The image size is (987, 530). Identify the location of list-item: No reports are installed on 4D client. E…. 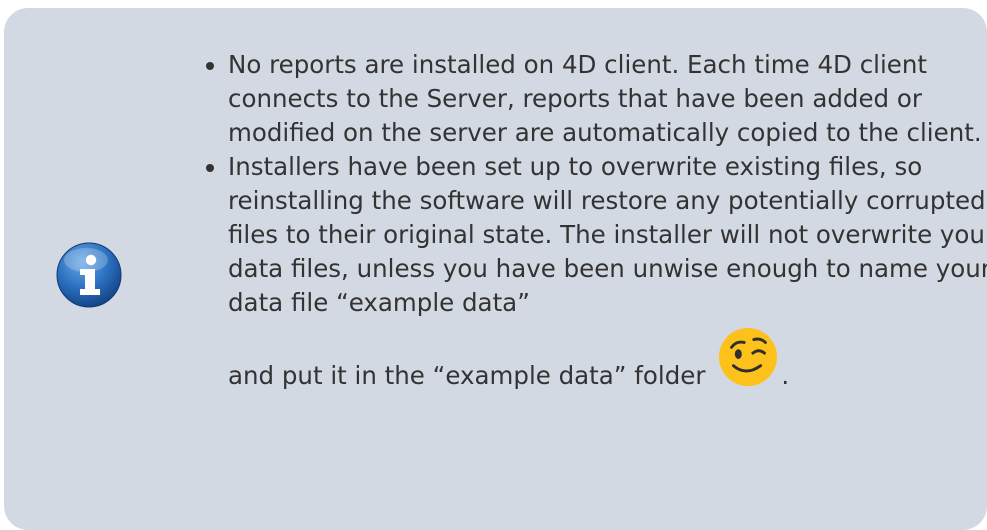
(607, 99).